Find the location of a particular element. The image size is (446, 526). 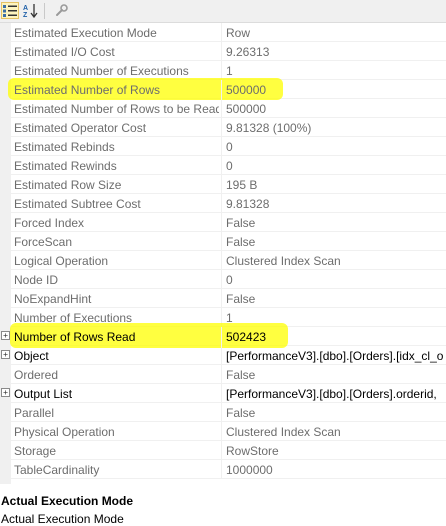

property-name: Estimated I/O Cost is located at coordinates (64, 52).